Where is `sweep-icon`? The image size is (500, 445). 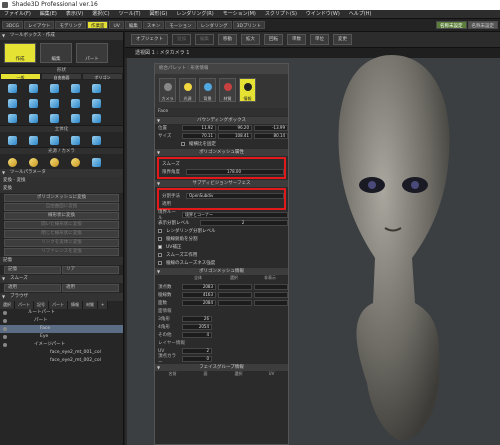
sweep-icon is located at coordinates (54, 140).